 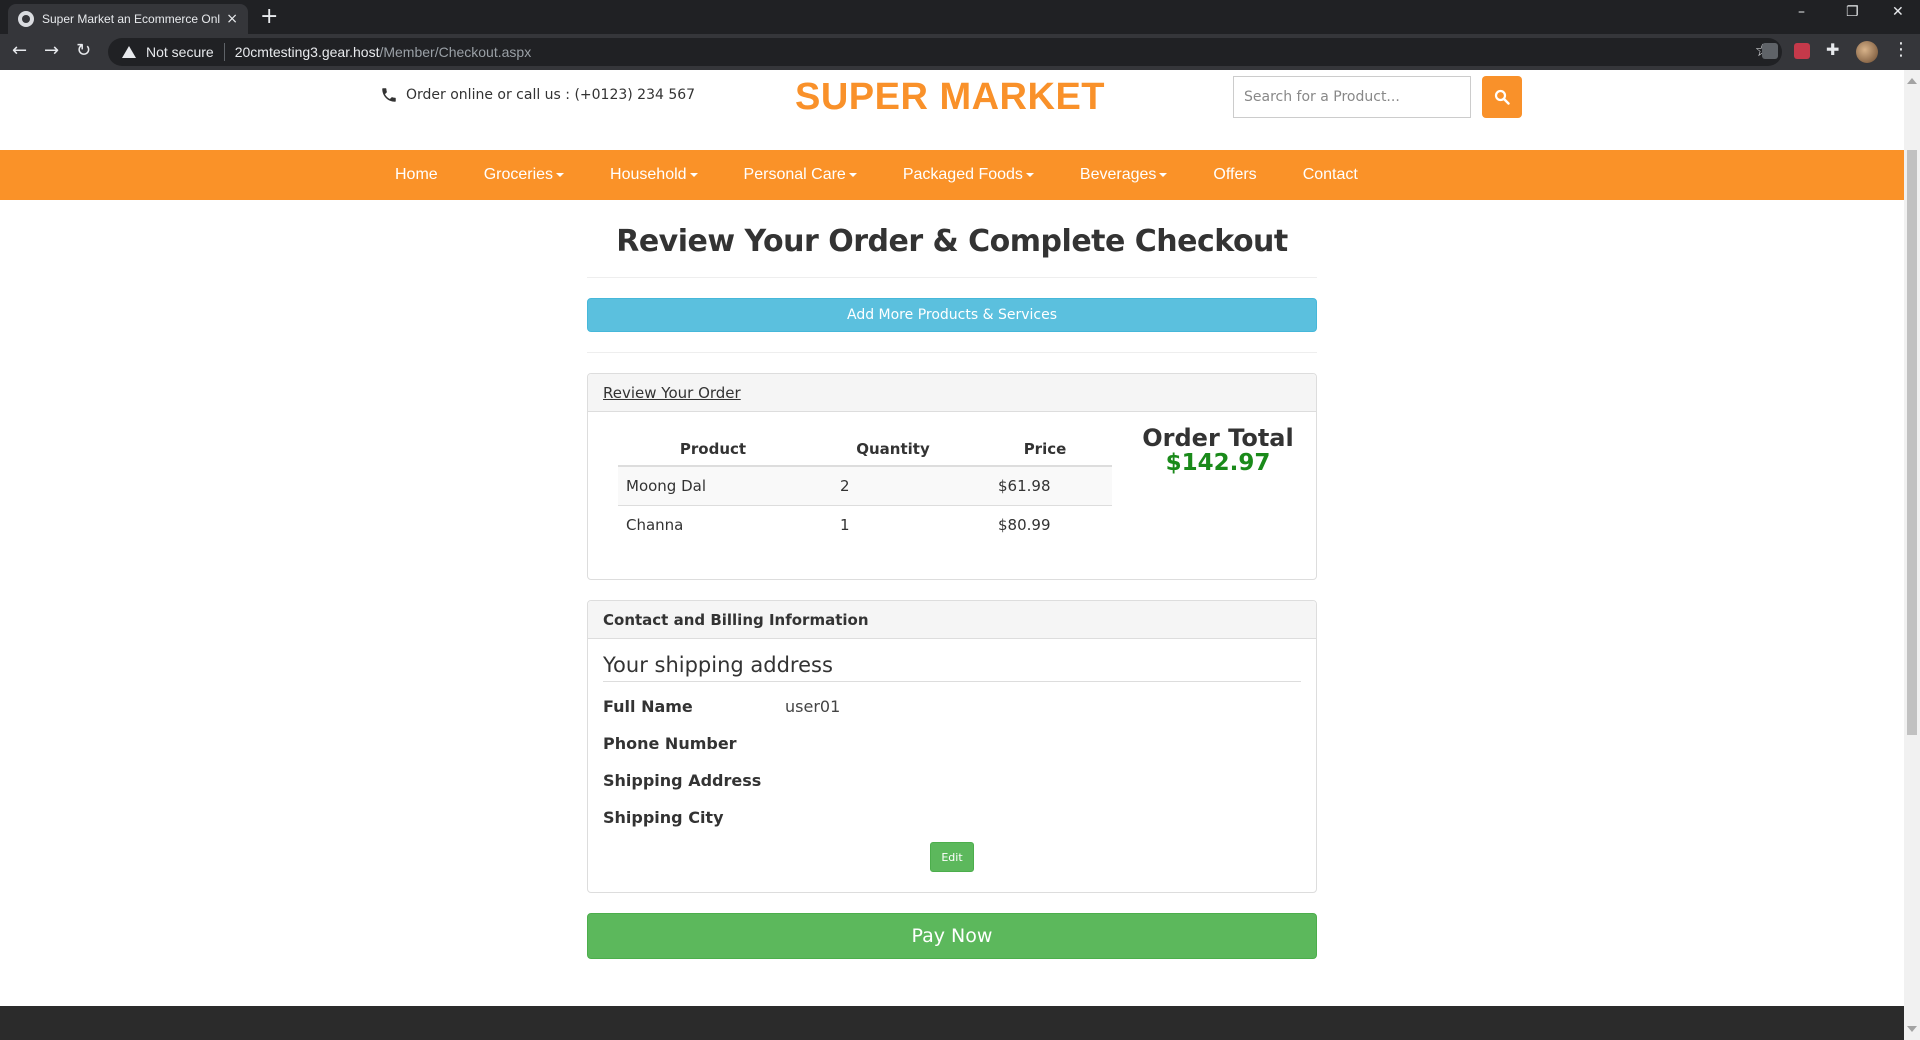 I want to click on table-row: Channa 1 $80.99, so click(x=865, y=524).